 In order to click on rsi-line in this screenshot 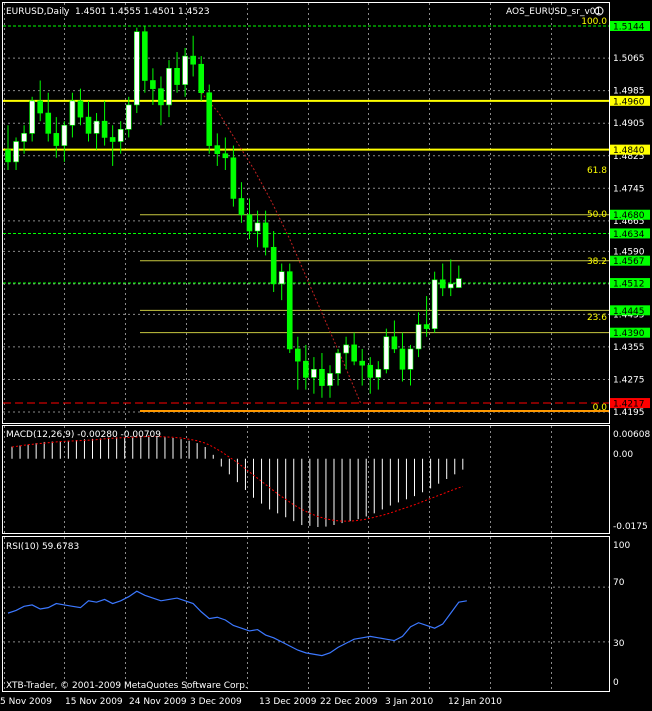, I will do `click(306, 621)`.